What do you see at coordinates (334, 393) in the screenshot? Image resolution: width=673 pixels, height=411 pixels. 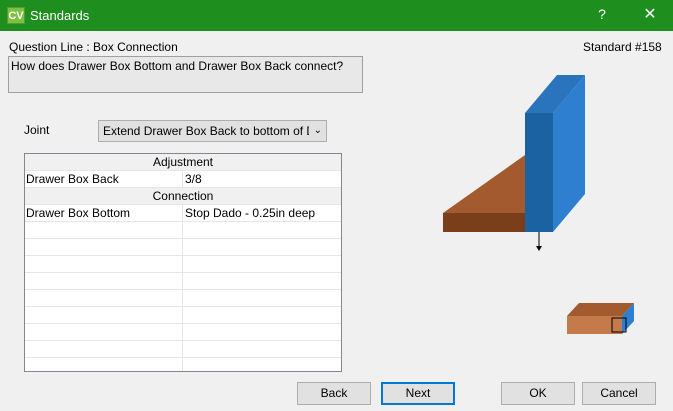 I see `back-button: Back` at bounding box center [334, 393].